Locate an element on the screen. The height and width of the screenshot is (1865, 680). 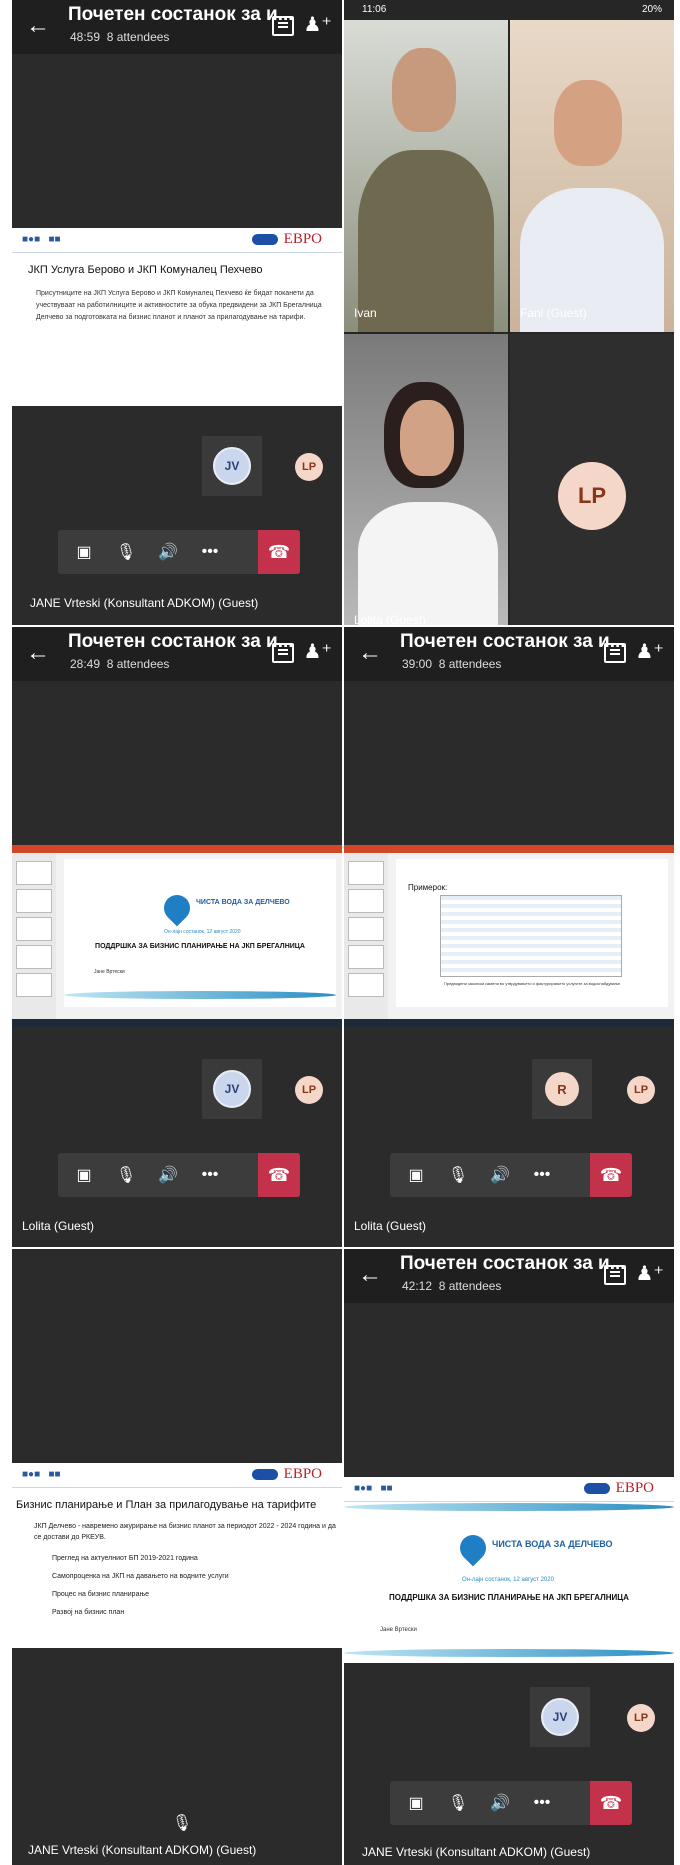
video-tile-fani: Fani (Guest) is located at coordinates (592, 176).